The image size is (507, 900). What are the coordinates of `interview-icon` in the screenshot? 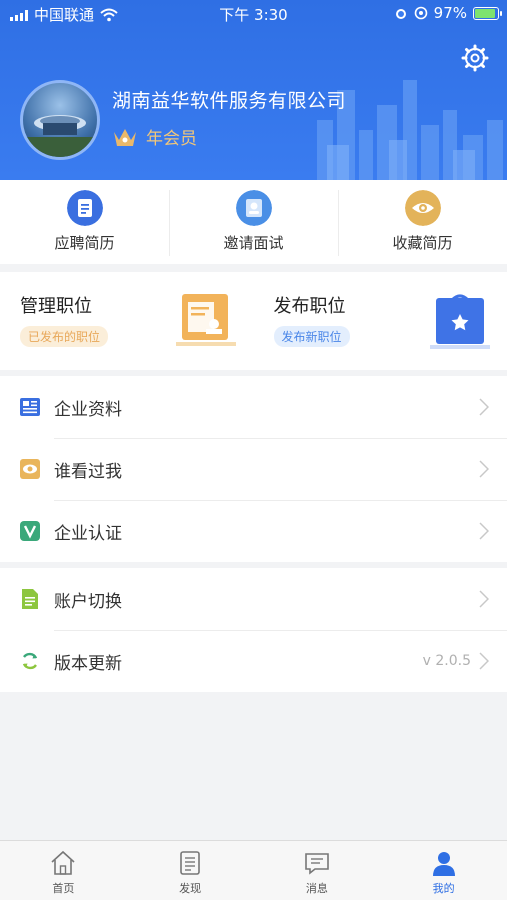 It's located at (253, 208).